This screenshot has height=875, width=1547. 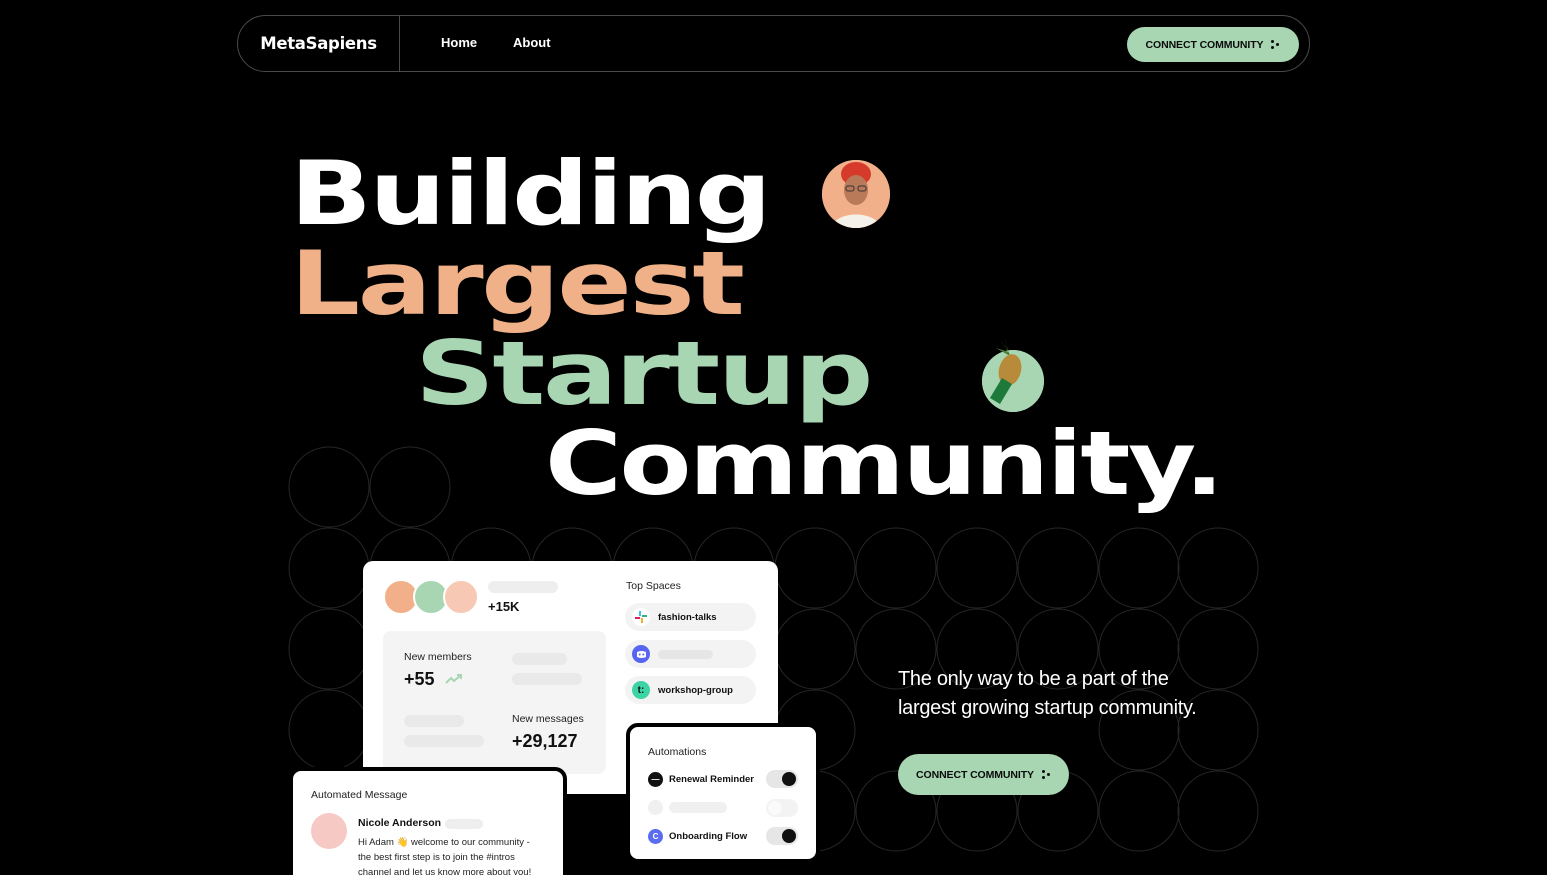 I want to click on placeholder-icon, so click(x=655, y=807).